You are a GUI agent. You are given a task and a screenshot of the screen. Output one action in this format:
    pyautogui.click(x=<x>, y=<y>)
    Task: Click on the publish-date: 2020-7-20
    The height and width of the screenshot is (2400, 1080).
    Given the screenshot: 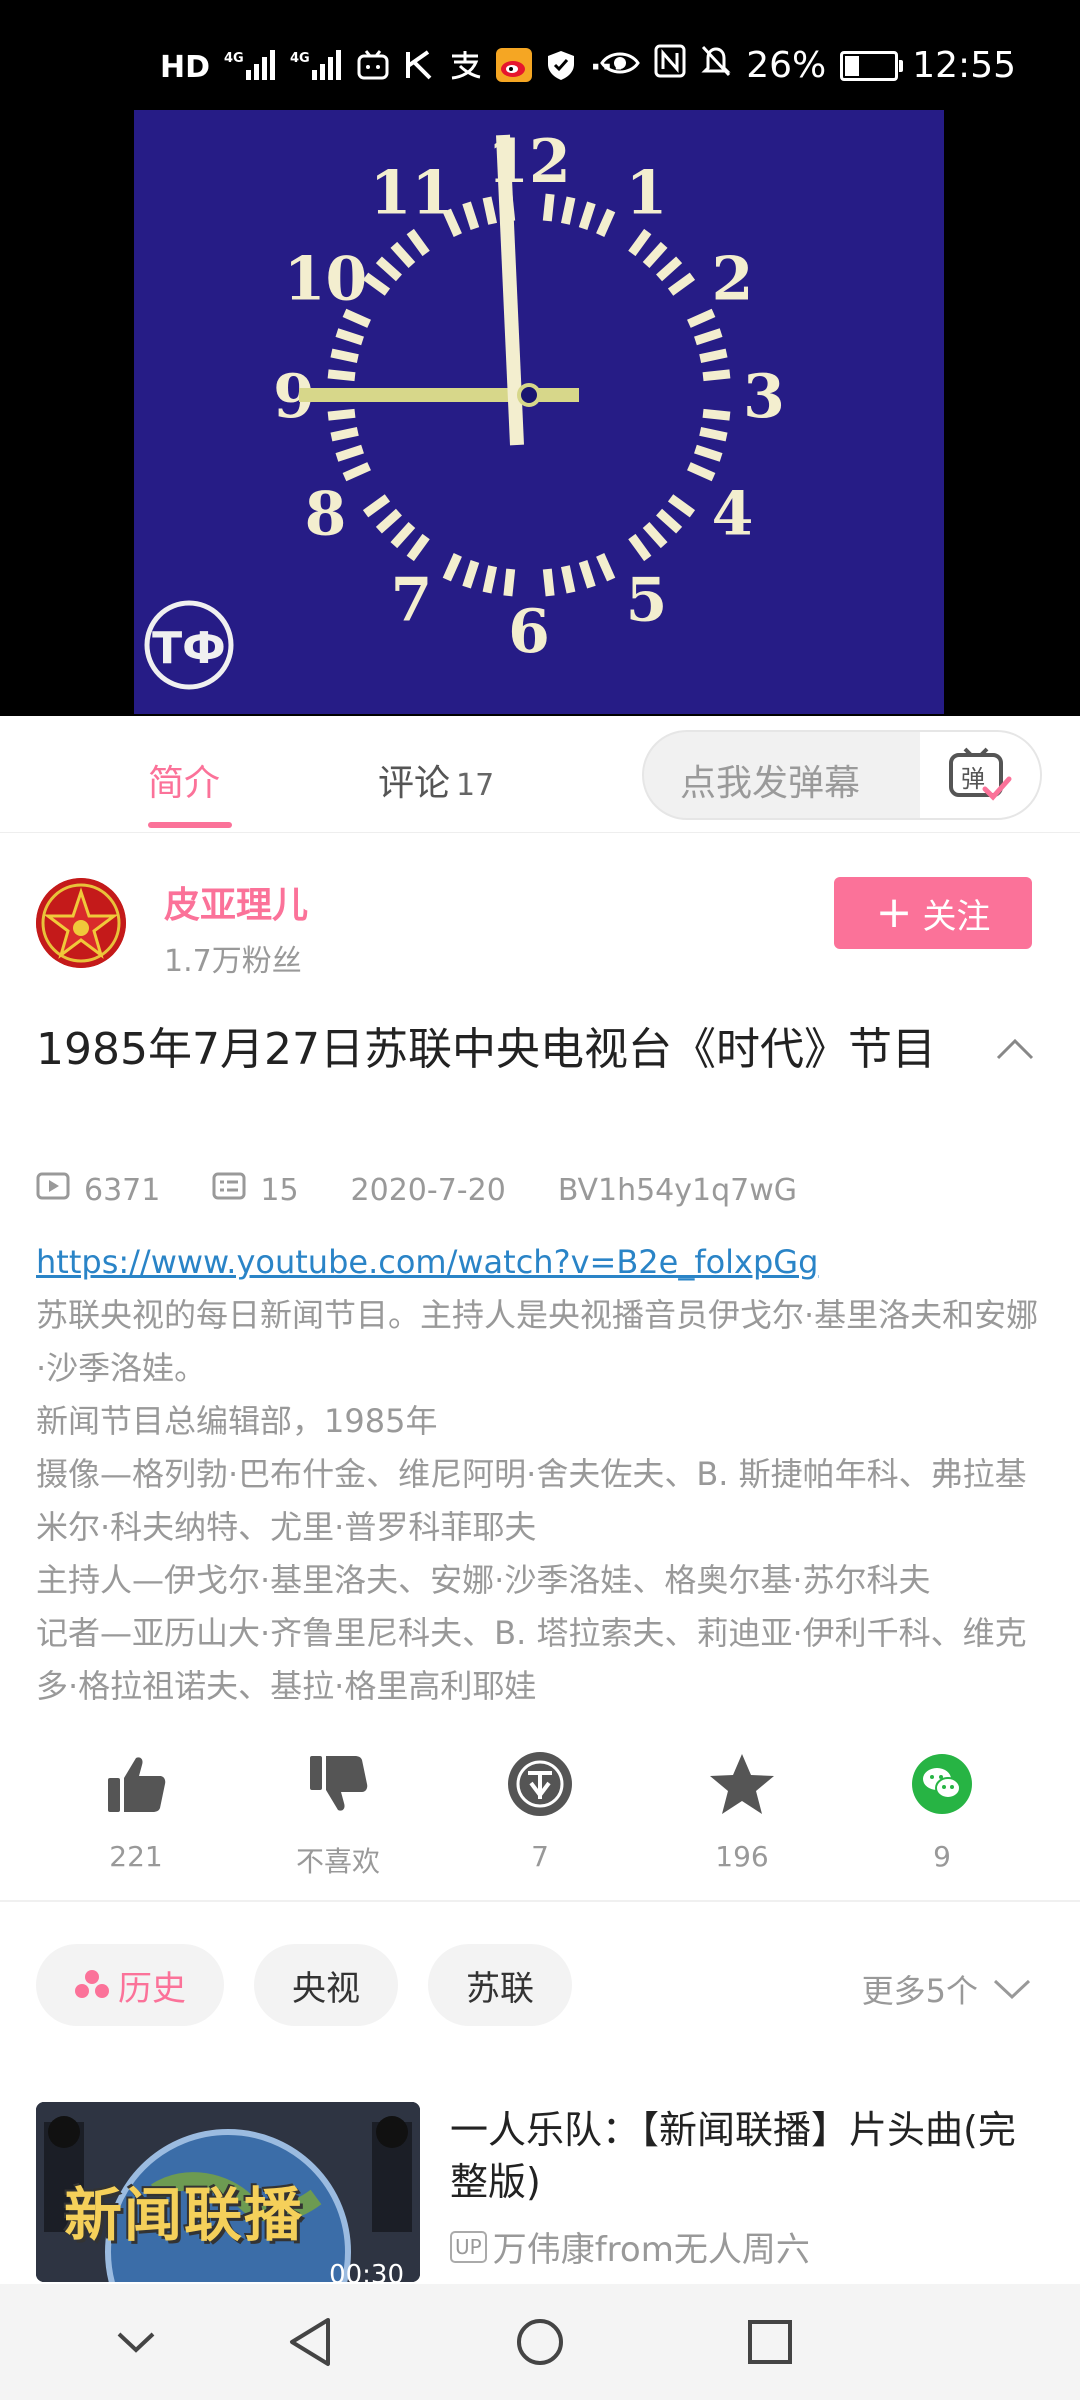 What is the action you would take?
    pyautogui.click(x=428, y=1190)
    